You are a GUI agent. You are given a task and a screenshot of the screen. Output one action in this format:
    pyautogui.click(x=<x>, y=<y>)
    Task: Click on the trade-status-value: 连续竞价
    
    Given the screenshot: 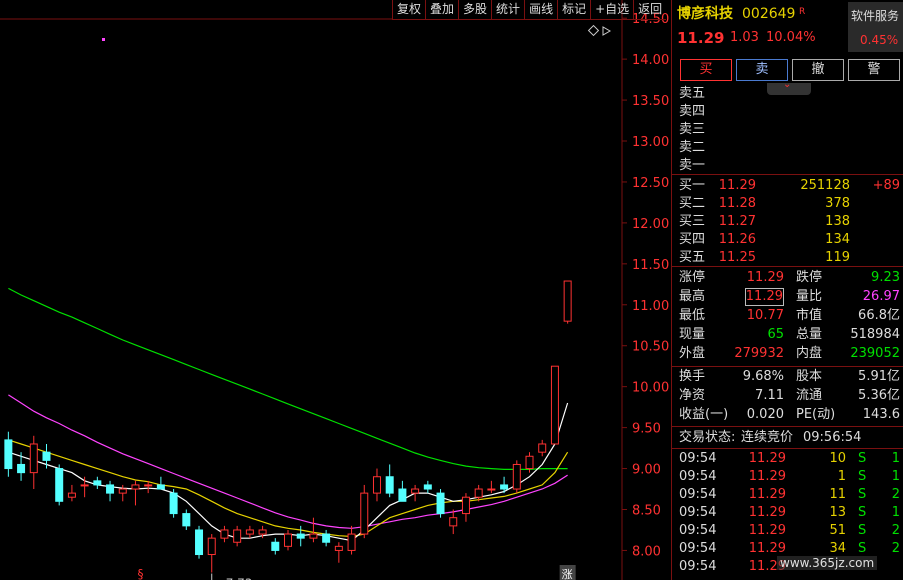 What is the action you would take?
    pyautogui.click(x=767, y=437)
    